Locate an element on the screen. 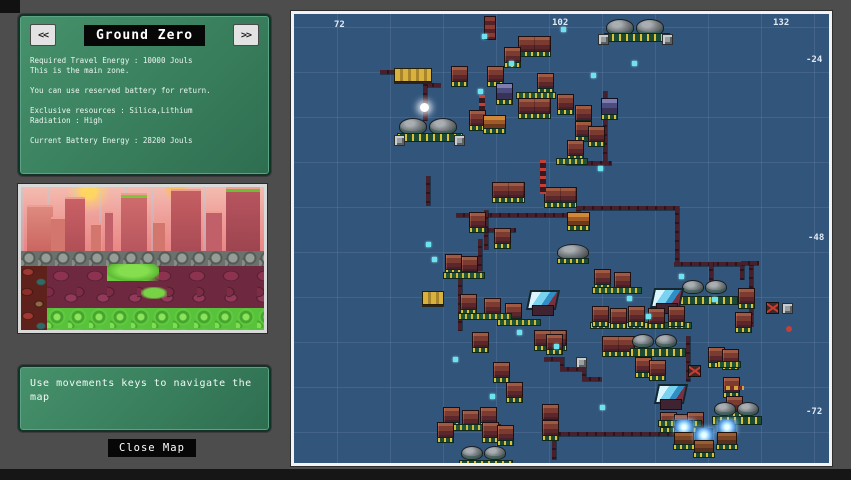 This screenshot has height=480, width=851. map-structure-machineY is located at coordinates (413, 75).